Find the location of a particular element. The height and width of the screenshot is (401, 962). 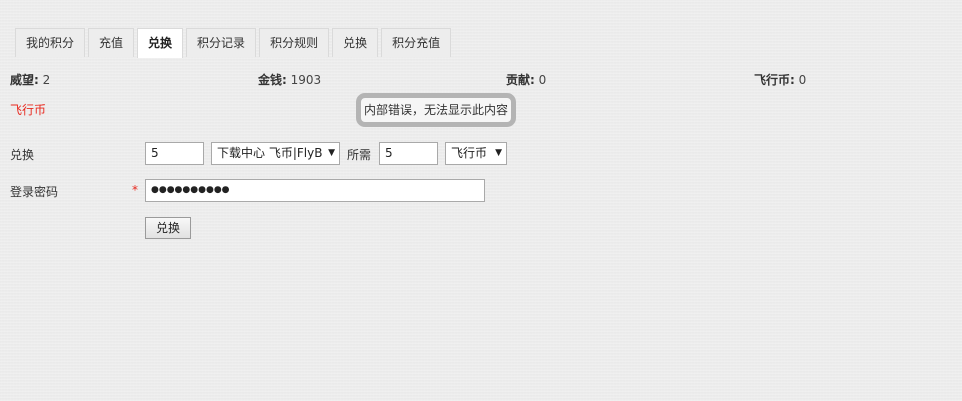

exchange-submit-button: 兑换 is located at coordinates (168, 228).